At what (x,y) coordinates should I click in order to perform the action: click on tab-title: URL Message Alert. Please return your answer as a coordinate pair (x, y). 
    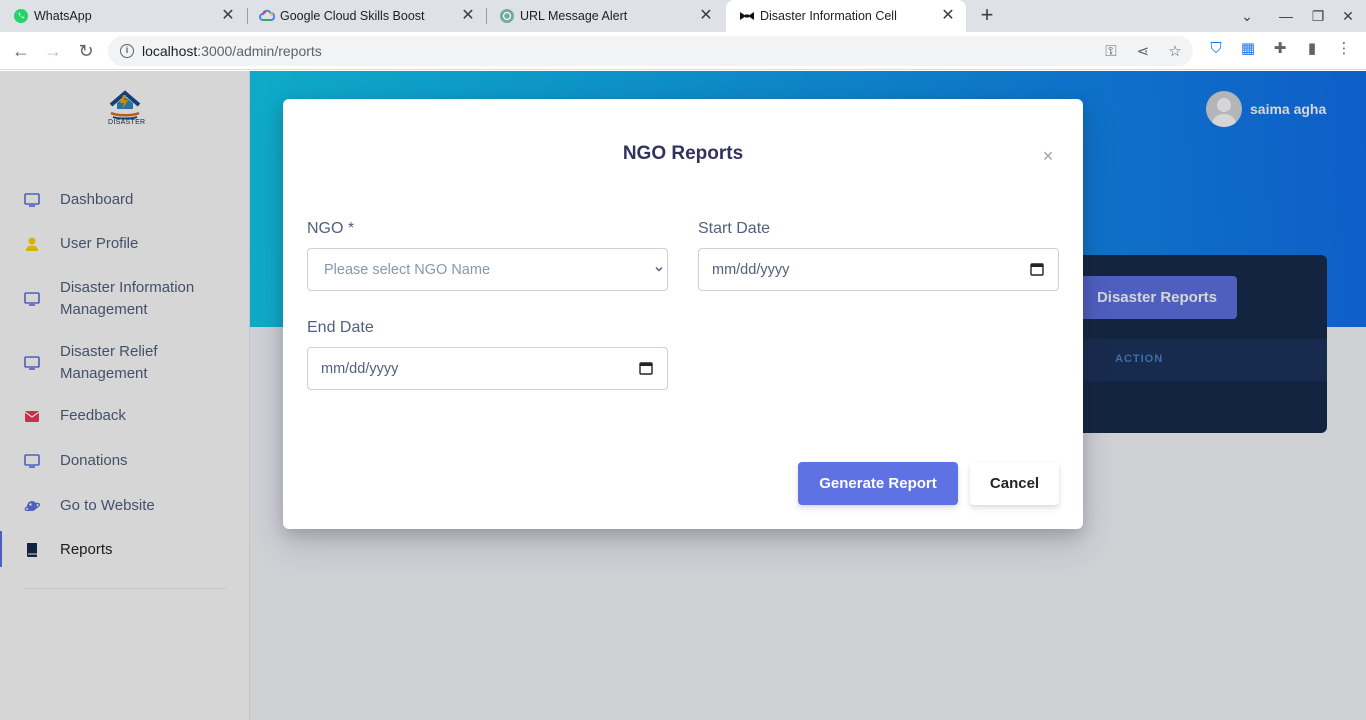
    Looking at the image, I should click on (574, 16).